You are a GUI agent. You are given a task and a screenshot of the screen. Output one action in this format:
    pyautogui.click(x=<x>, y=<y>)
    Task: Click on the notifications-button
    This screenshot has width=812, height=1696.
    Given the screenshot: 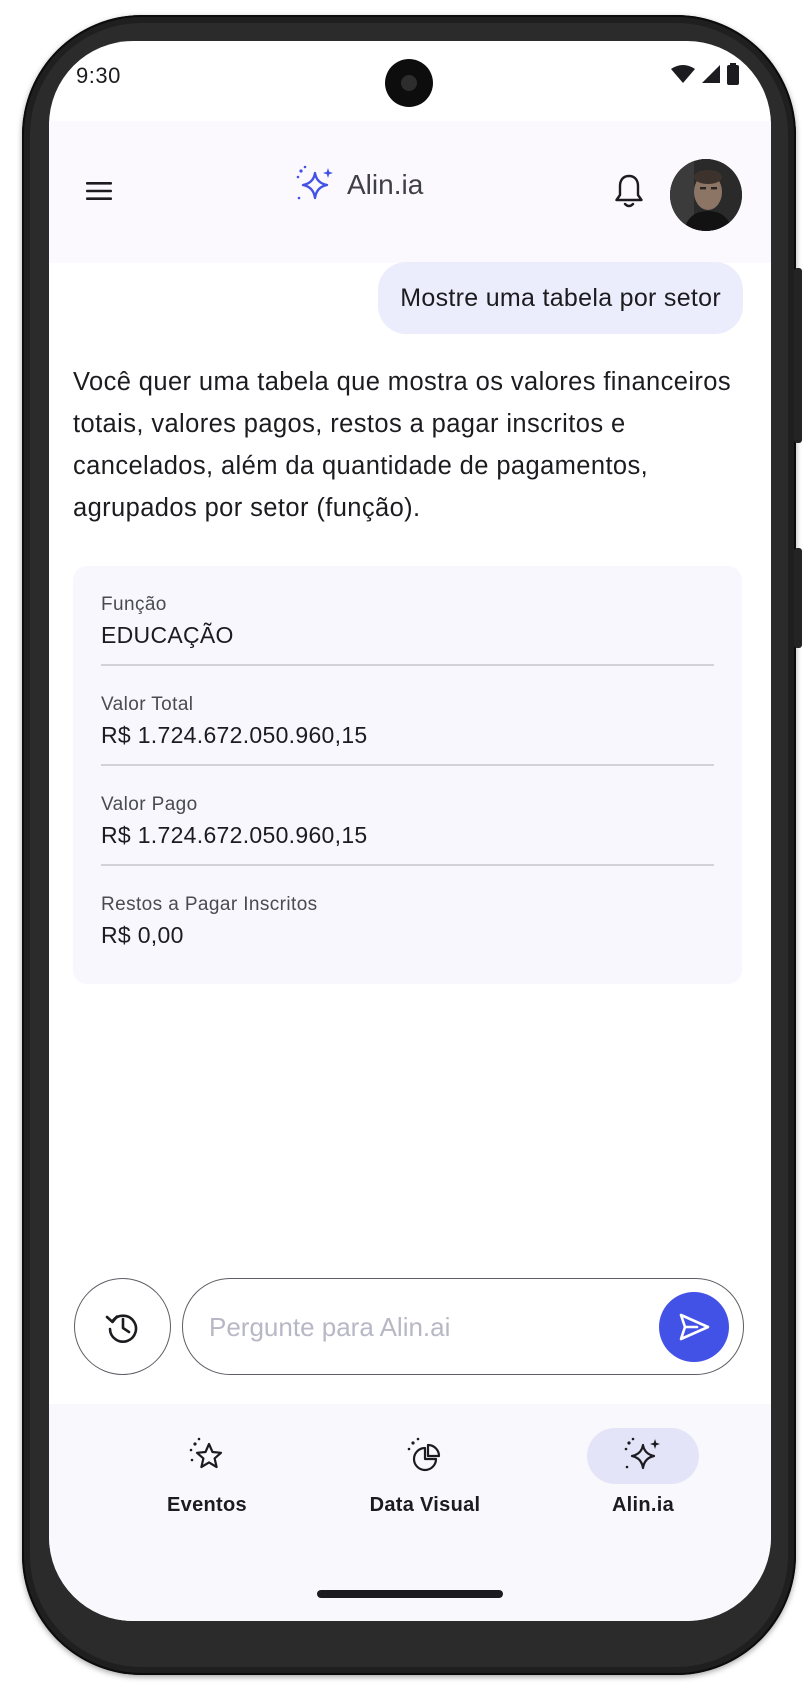 What is the action you would take?
    pyautogui.click(x=629, y=191)
    